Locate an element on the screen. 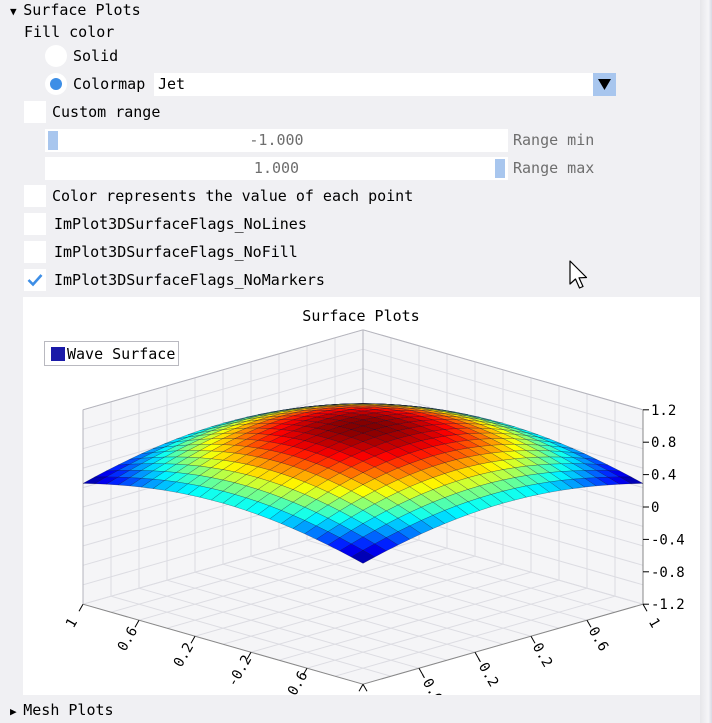 This screenshot has height=723, width=712. z-tick-label: 0 is located at coordinates (655, 508).